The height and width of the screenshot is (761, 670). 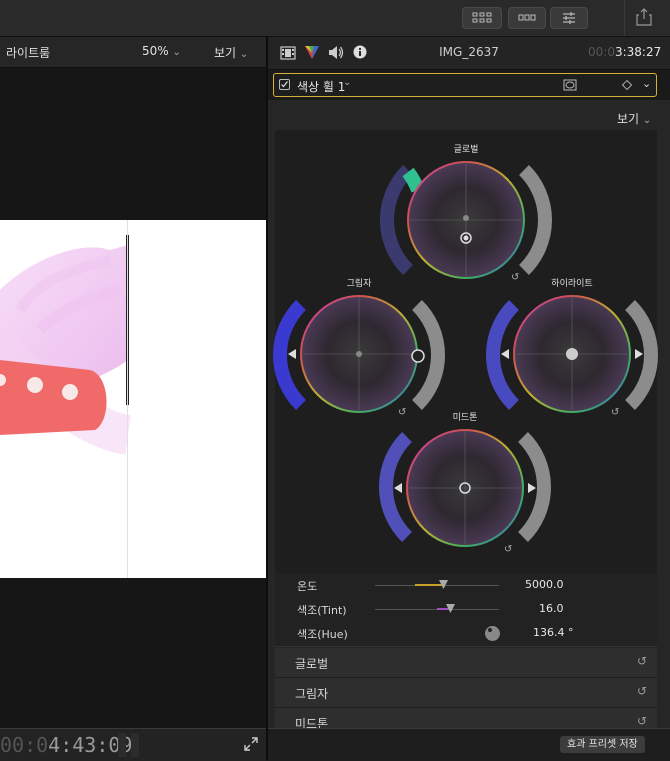 What do you see at coordinates (572, 284) in the screenshot?
I see `highlights-wheel-label: 하이라이트` at bounding box center [572, 284].